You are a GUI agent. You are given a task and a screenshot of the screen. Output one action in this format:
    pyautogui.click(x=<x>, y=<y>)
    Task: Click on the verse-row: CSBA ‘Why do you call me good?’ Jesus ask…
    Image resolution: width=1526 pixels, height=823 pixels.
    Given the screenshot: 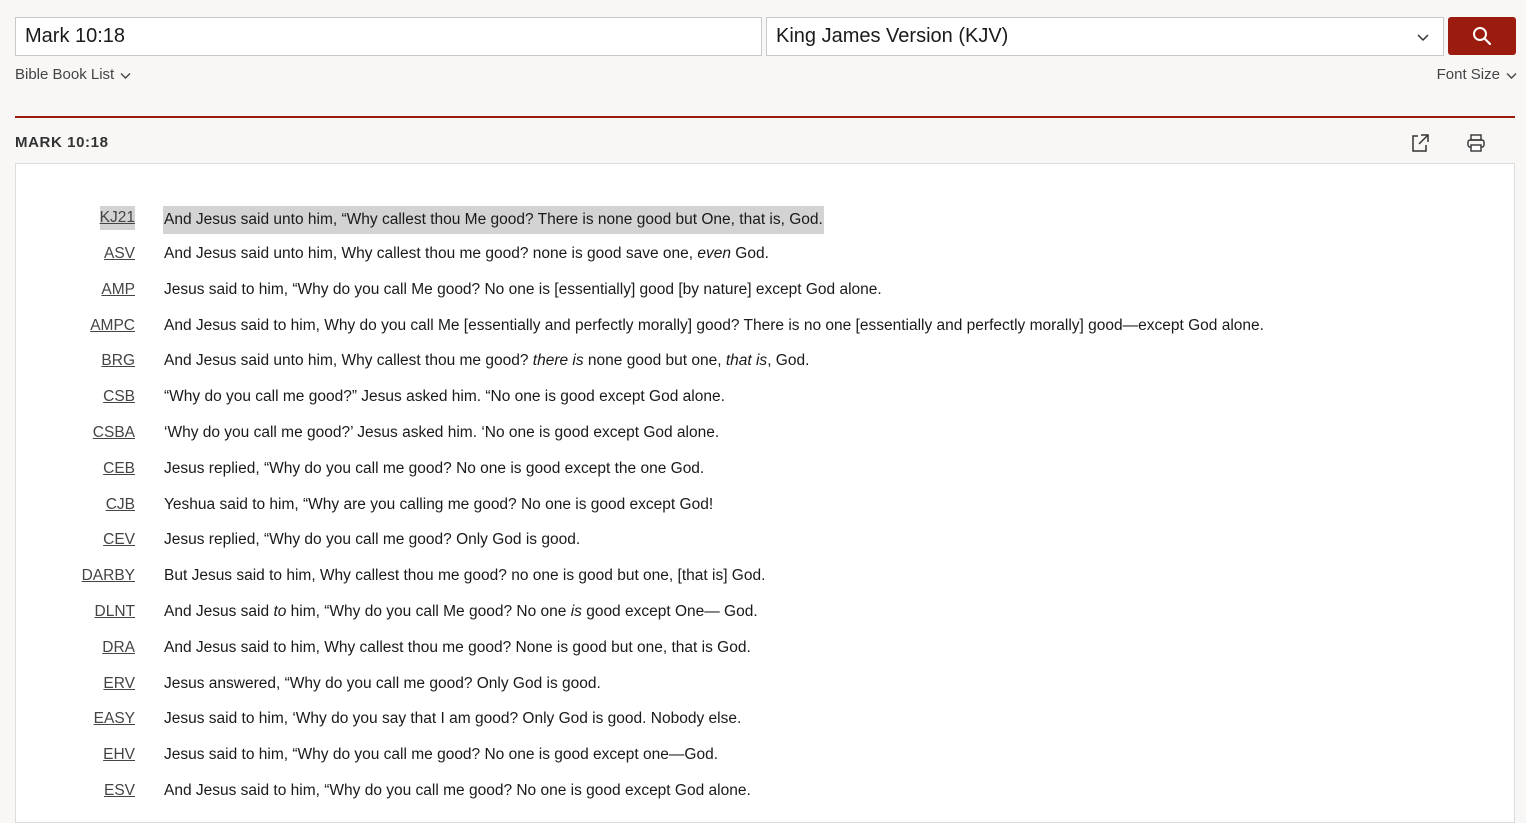 What is the action you would take?
    pyautogui.click(x=761, y=433)
    